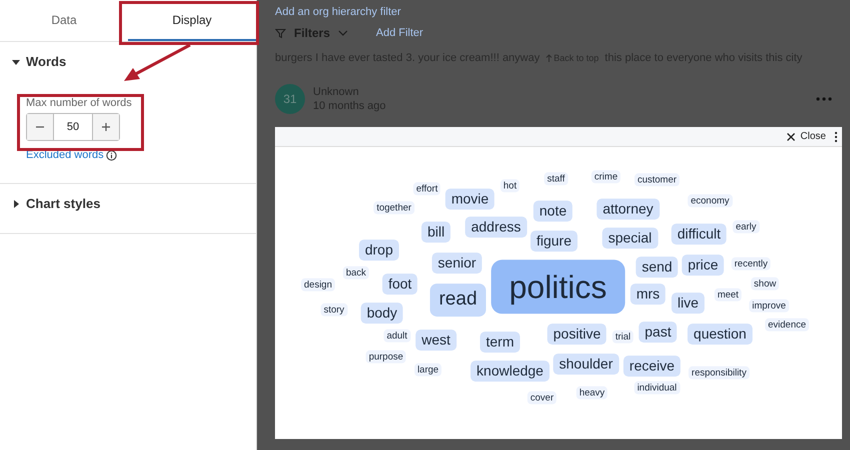  Describe the element at coordinates (556, 179) in the screenshot. I see `cloud-word: staff` at that location.